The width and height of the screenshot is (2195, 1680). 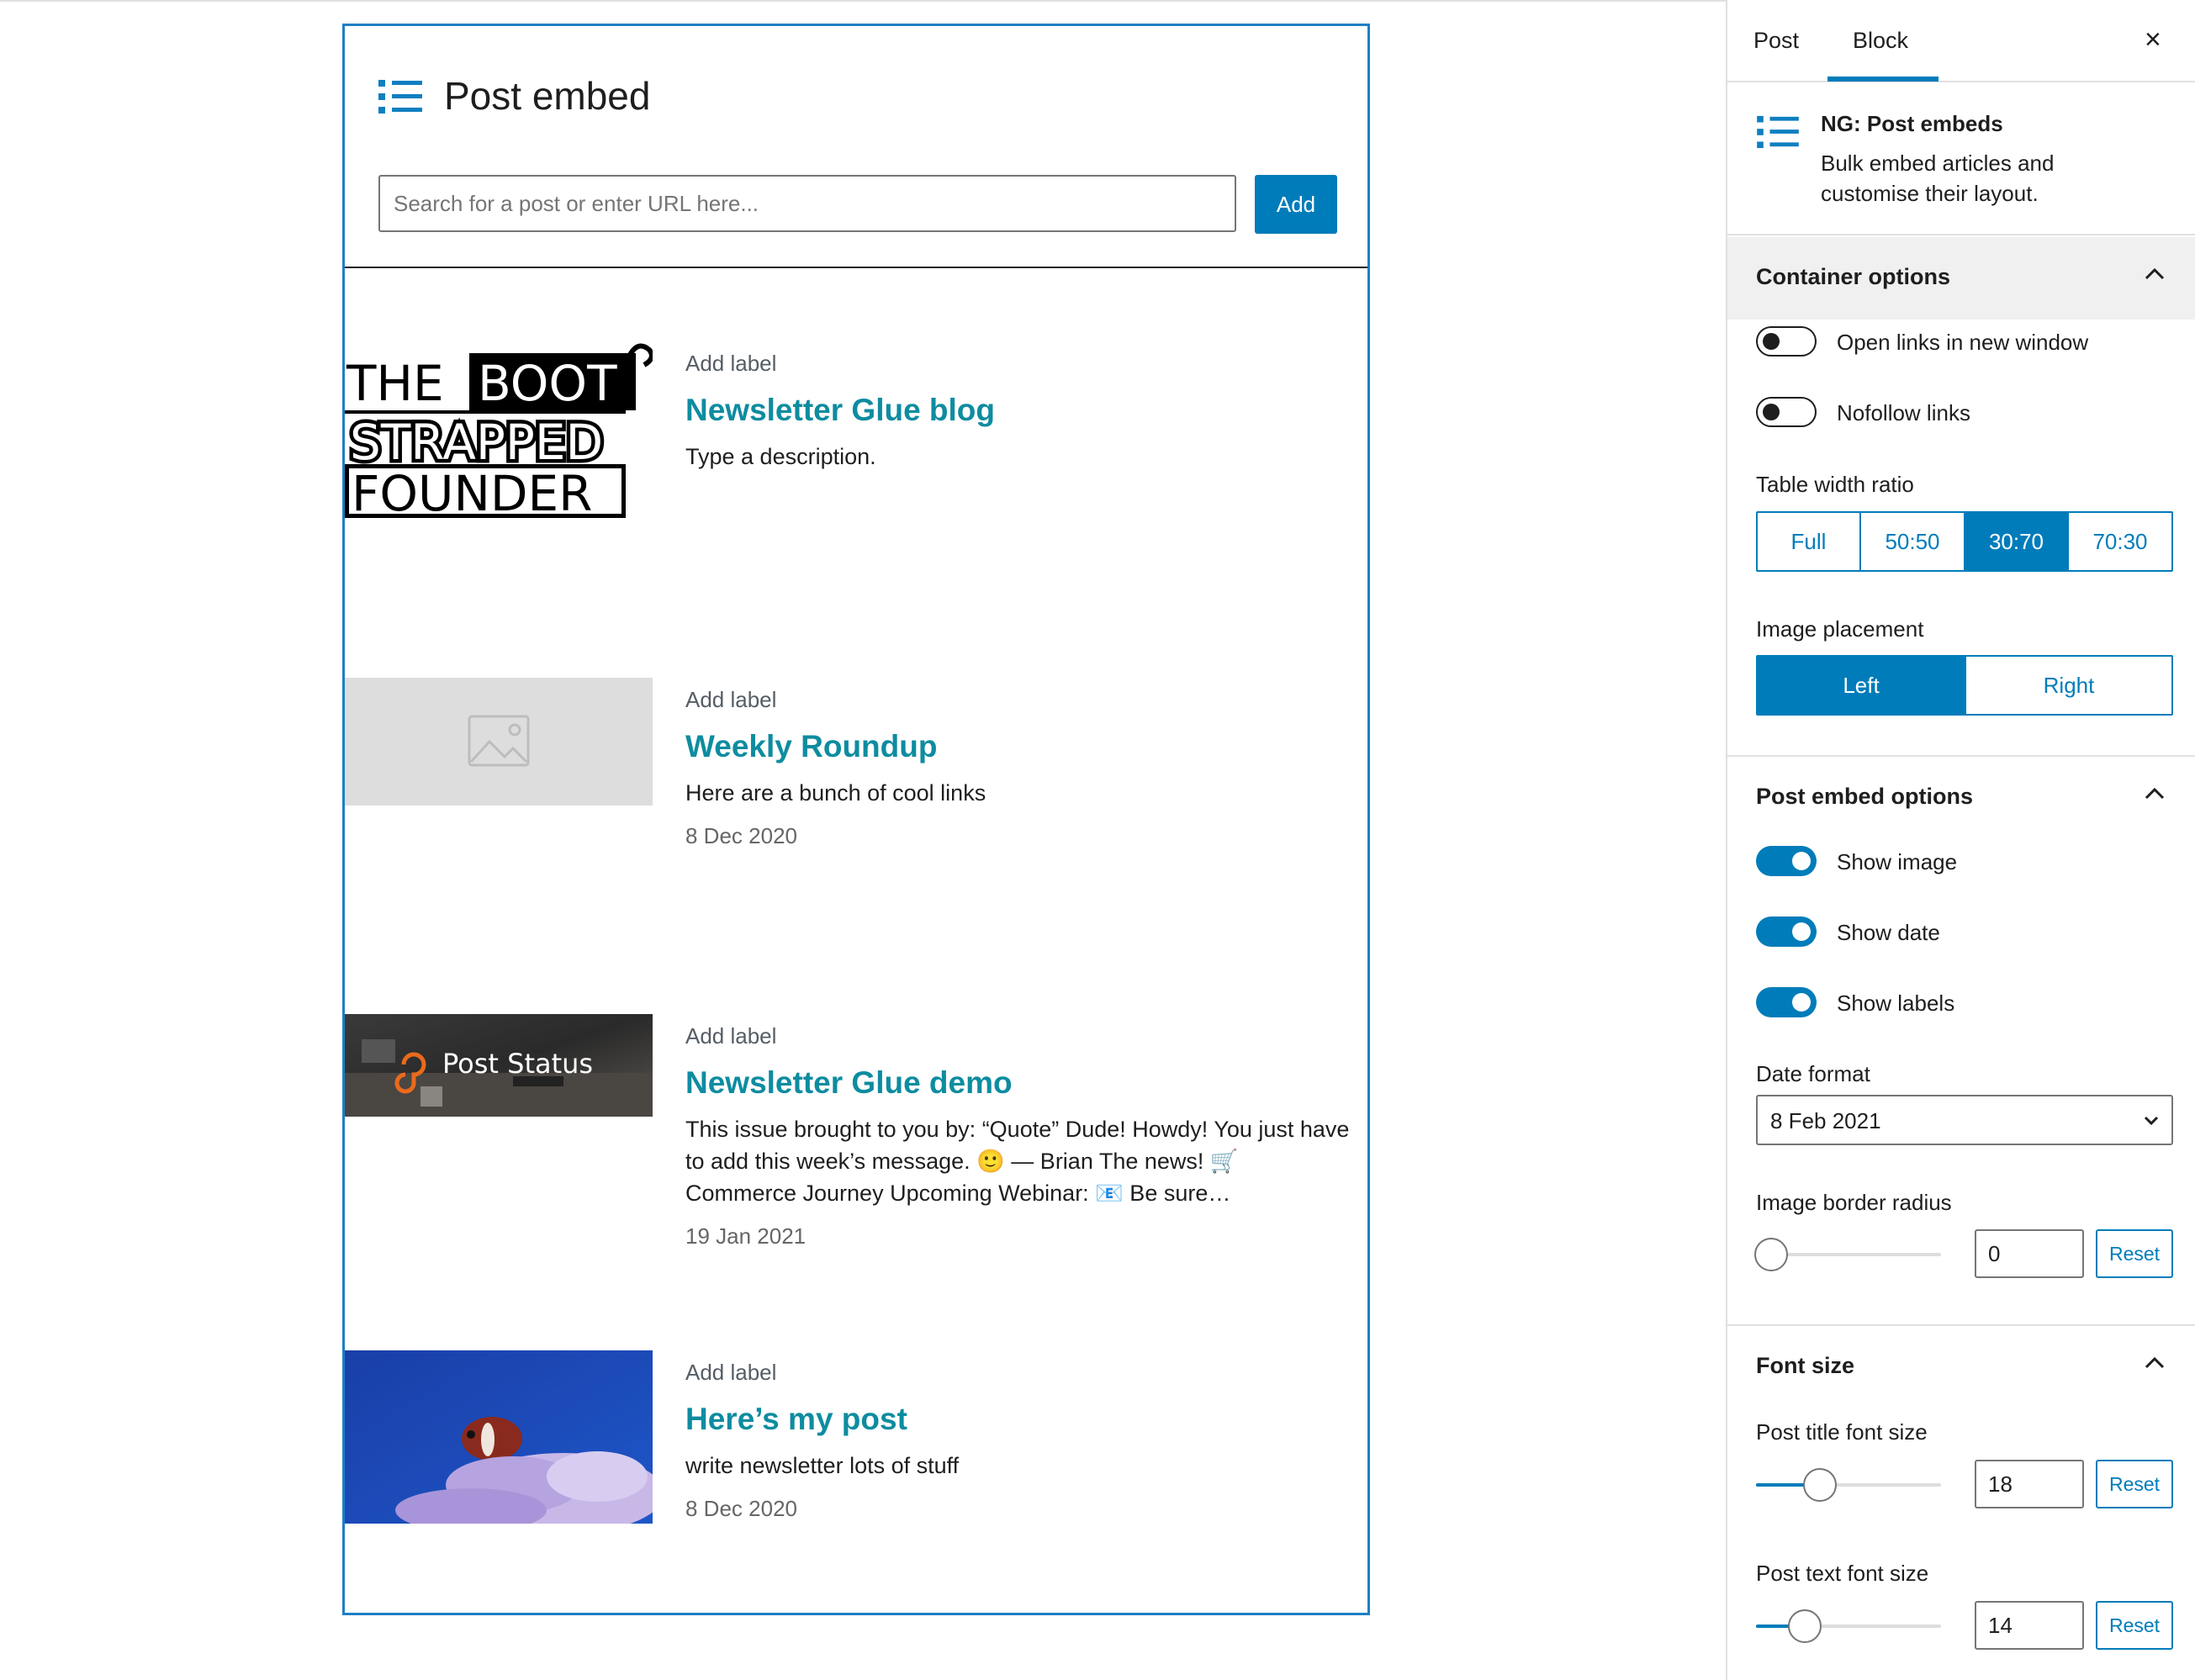 What do you see at coordinates (1835, 485) in the screenshot?
I see `table-width-label: Table width ratio` at bounding box center [1835, 485].